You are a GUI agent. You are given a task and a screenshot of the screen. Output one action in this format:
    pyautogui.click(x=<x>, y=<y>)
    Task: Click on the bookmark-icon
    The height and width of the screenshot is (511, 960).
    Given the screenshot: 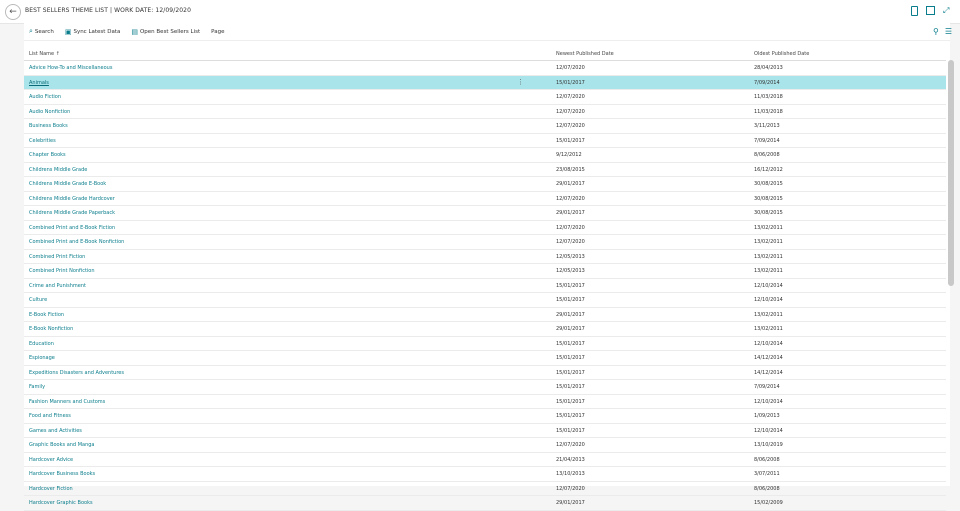 What is the action you would take?
    pyautogui.click(x=914, y=11)
    